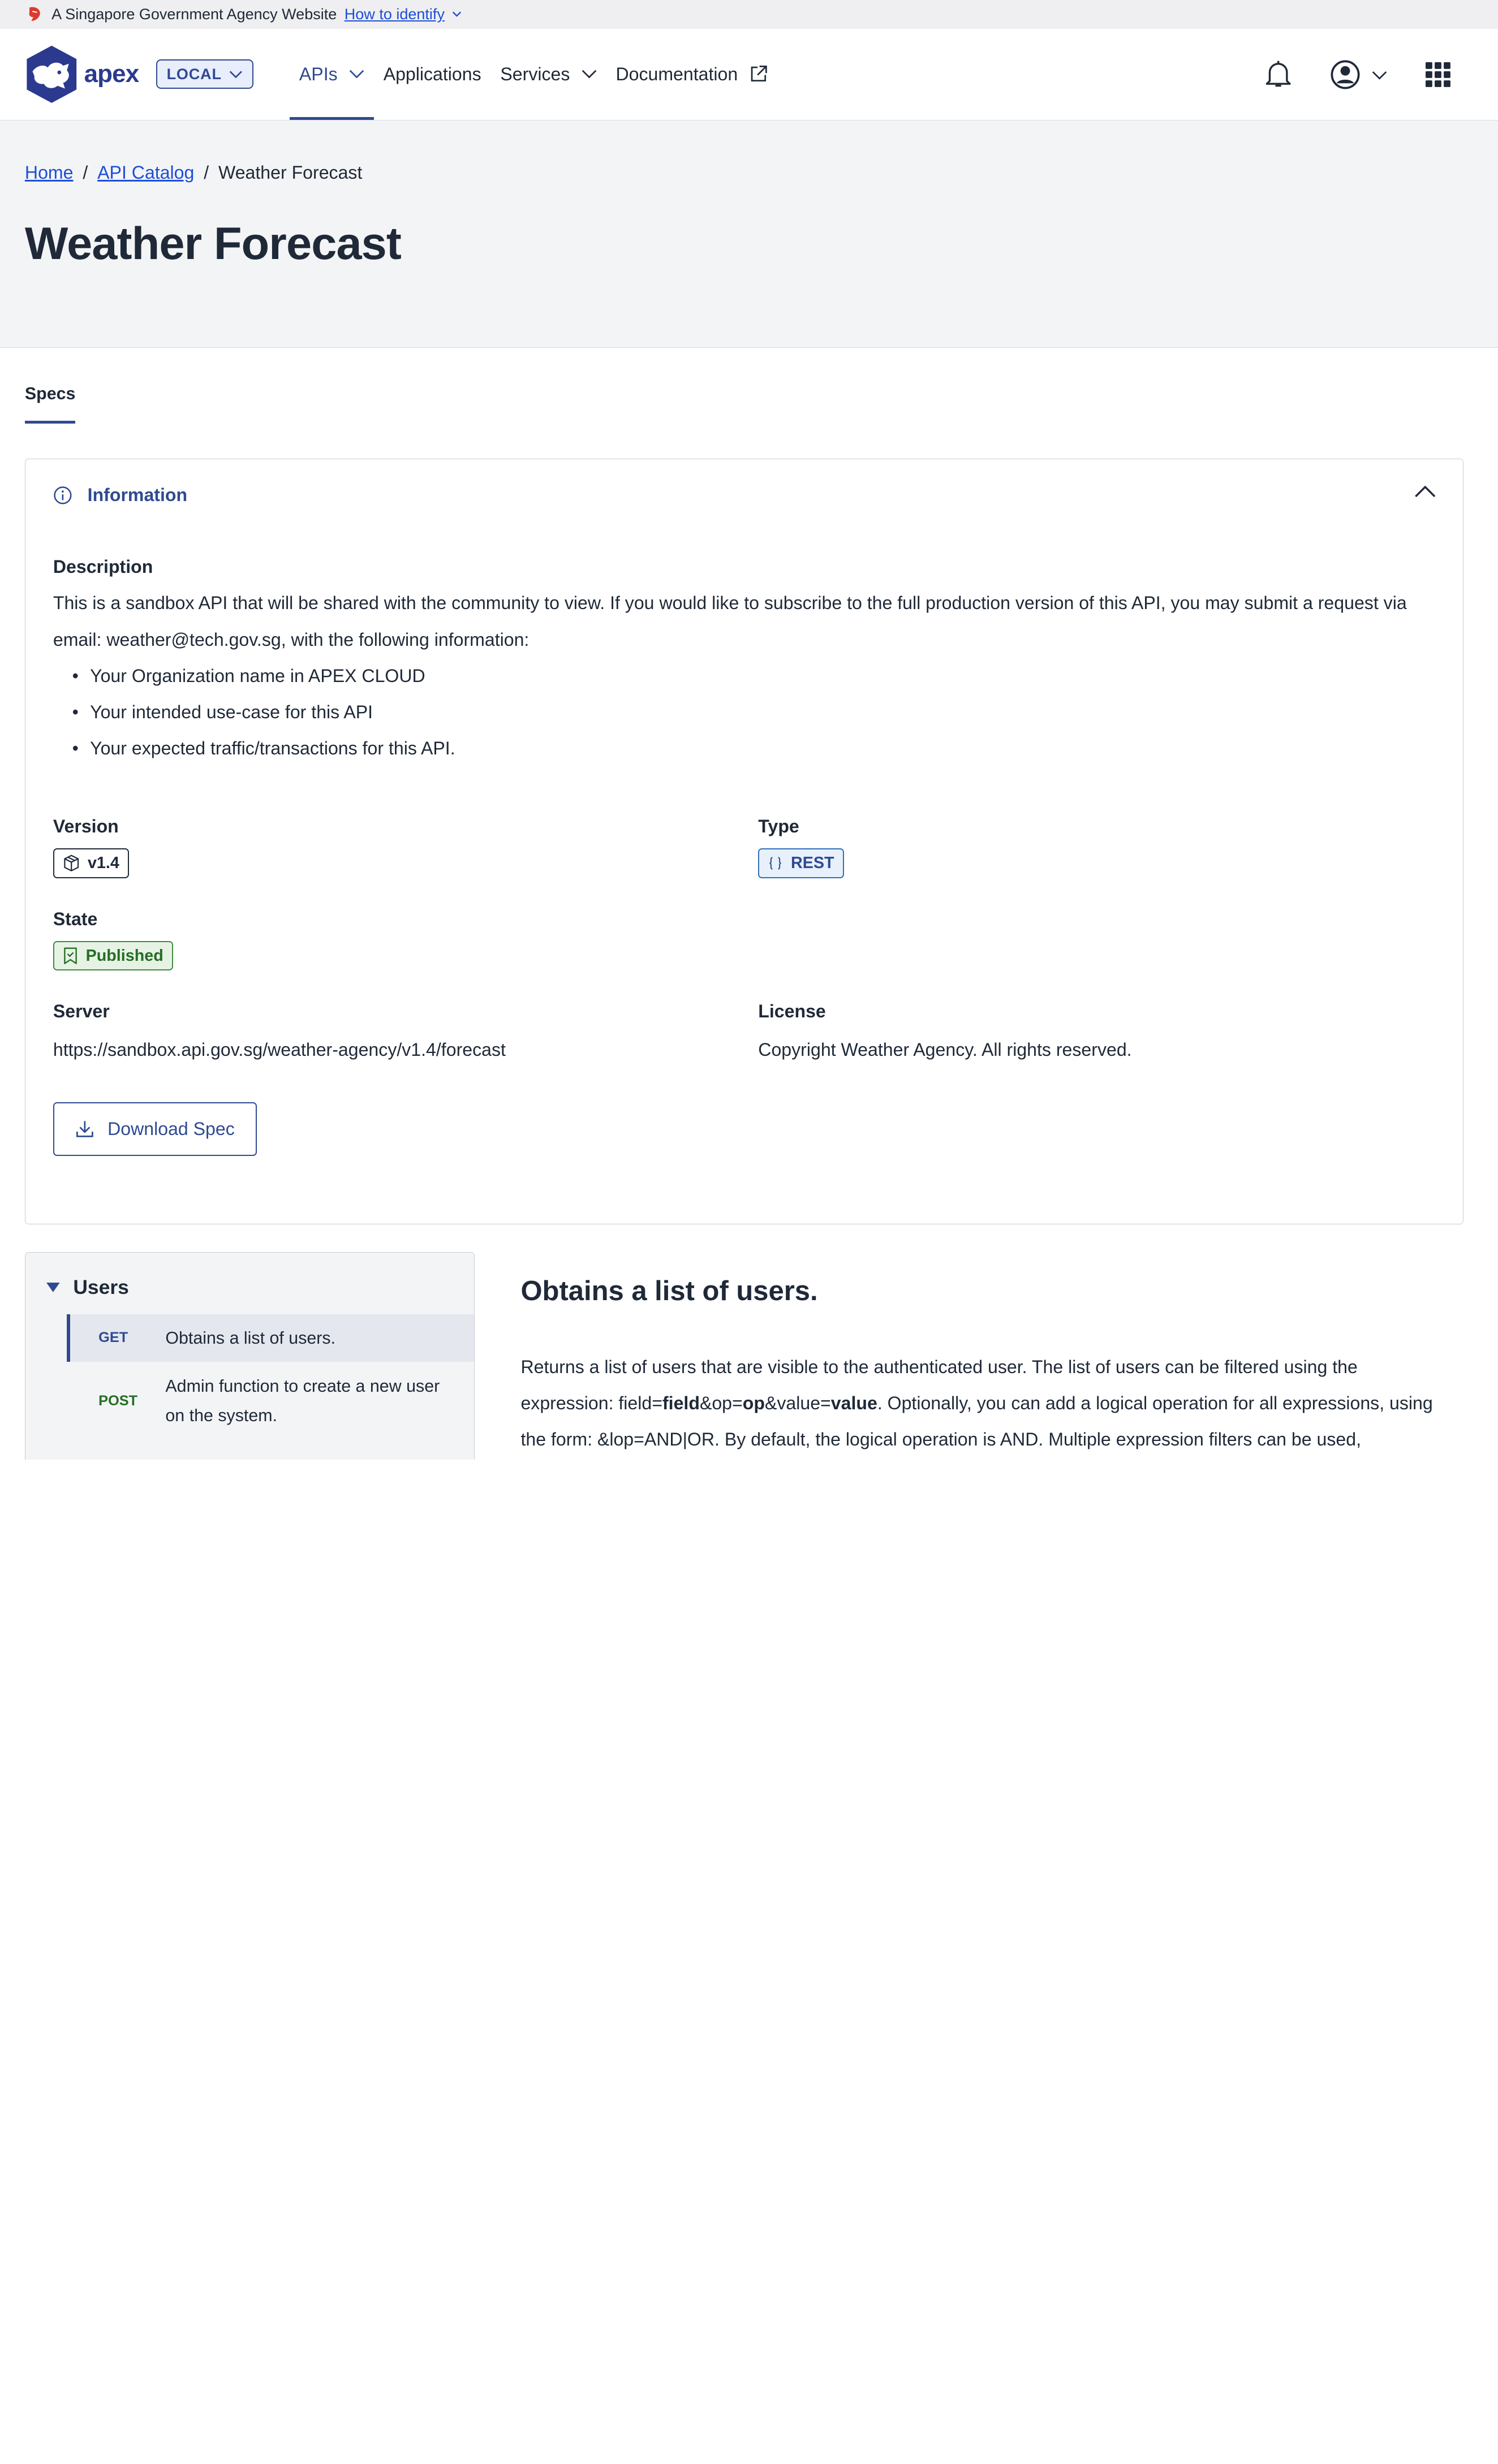  Describe the element at coordinates (778, 827) in the screenshot. I see `type-label: Type` at that location.